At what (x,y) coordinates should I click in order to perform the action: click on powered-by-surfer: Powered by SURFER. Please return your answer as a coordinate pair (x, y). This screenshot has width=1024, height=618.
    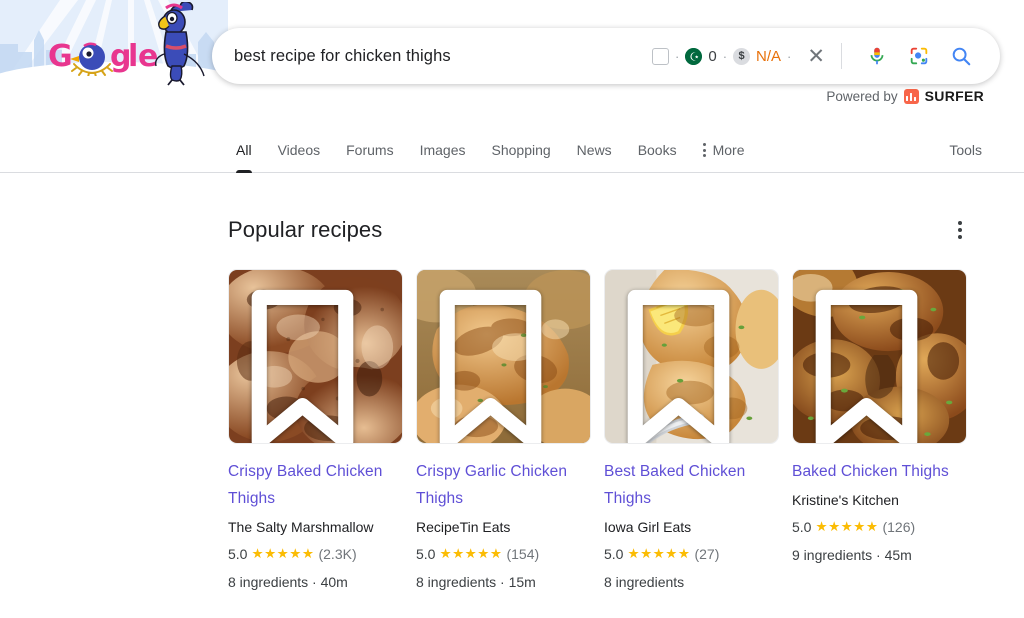
    Looking at the image, I should click on (905, 96).